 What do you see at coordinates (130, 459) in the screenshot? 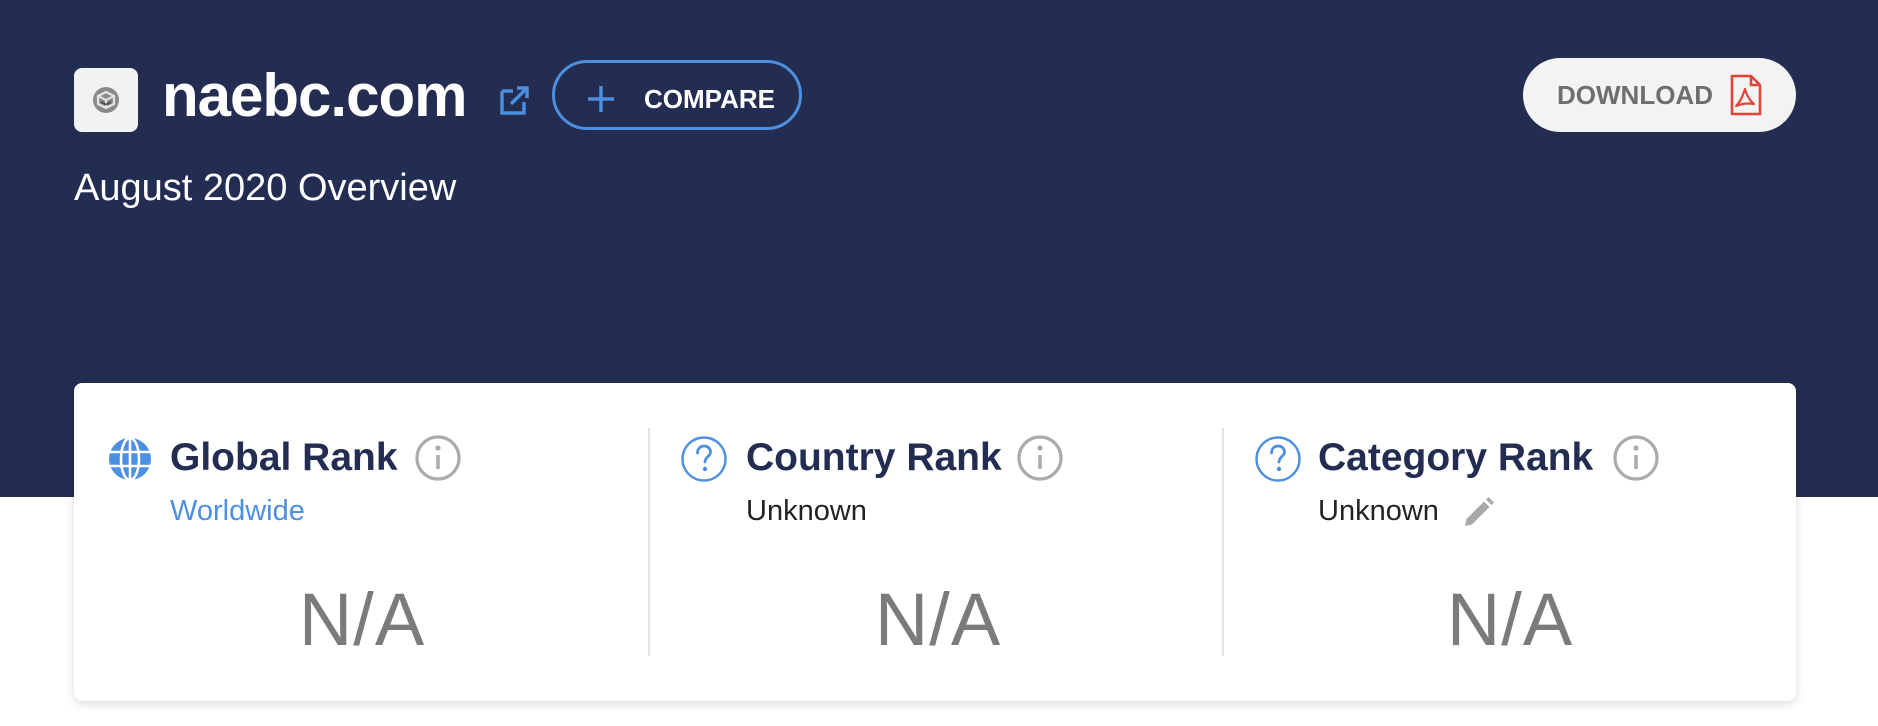
I see `globe-icon` at bounding box center [130, 459].